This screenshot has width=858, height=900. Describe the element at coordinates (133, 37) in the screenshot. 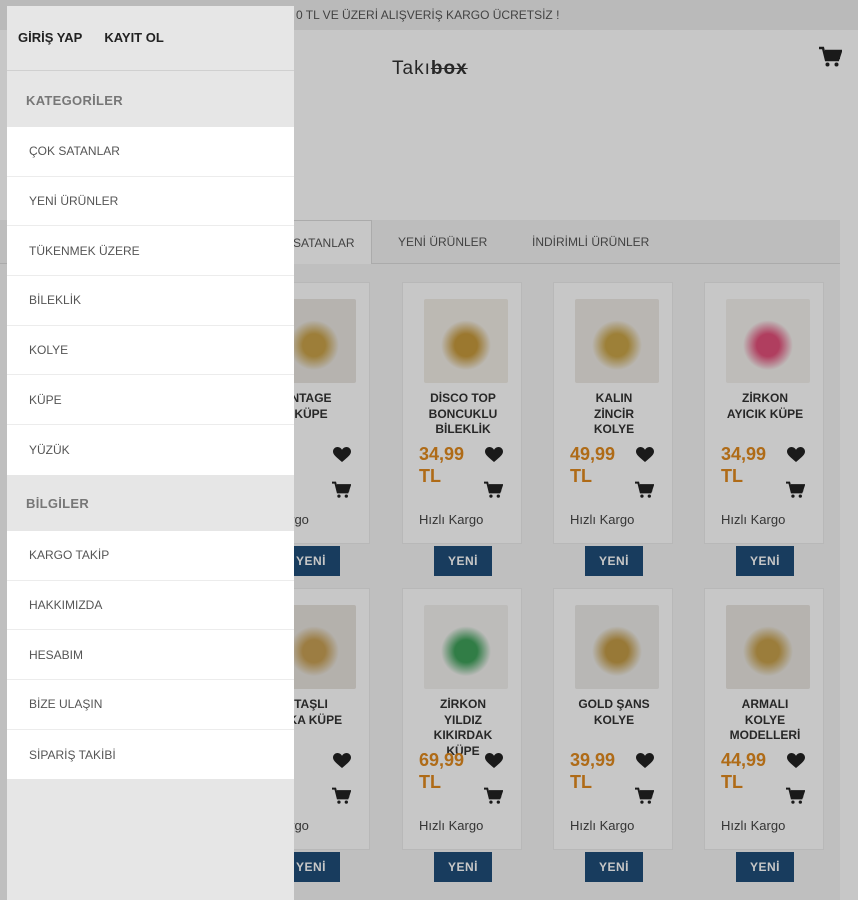

I see `register-link: KAYIT OL` at that location.